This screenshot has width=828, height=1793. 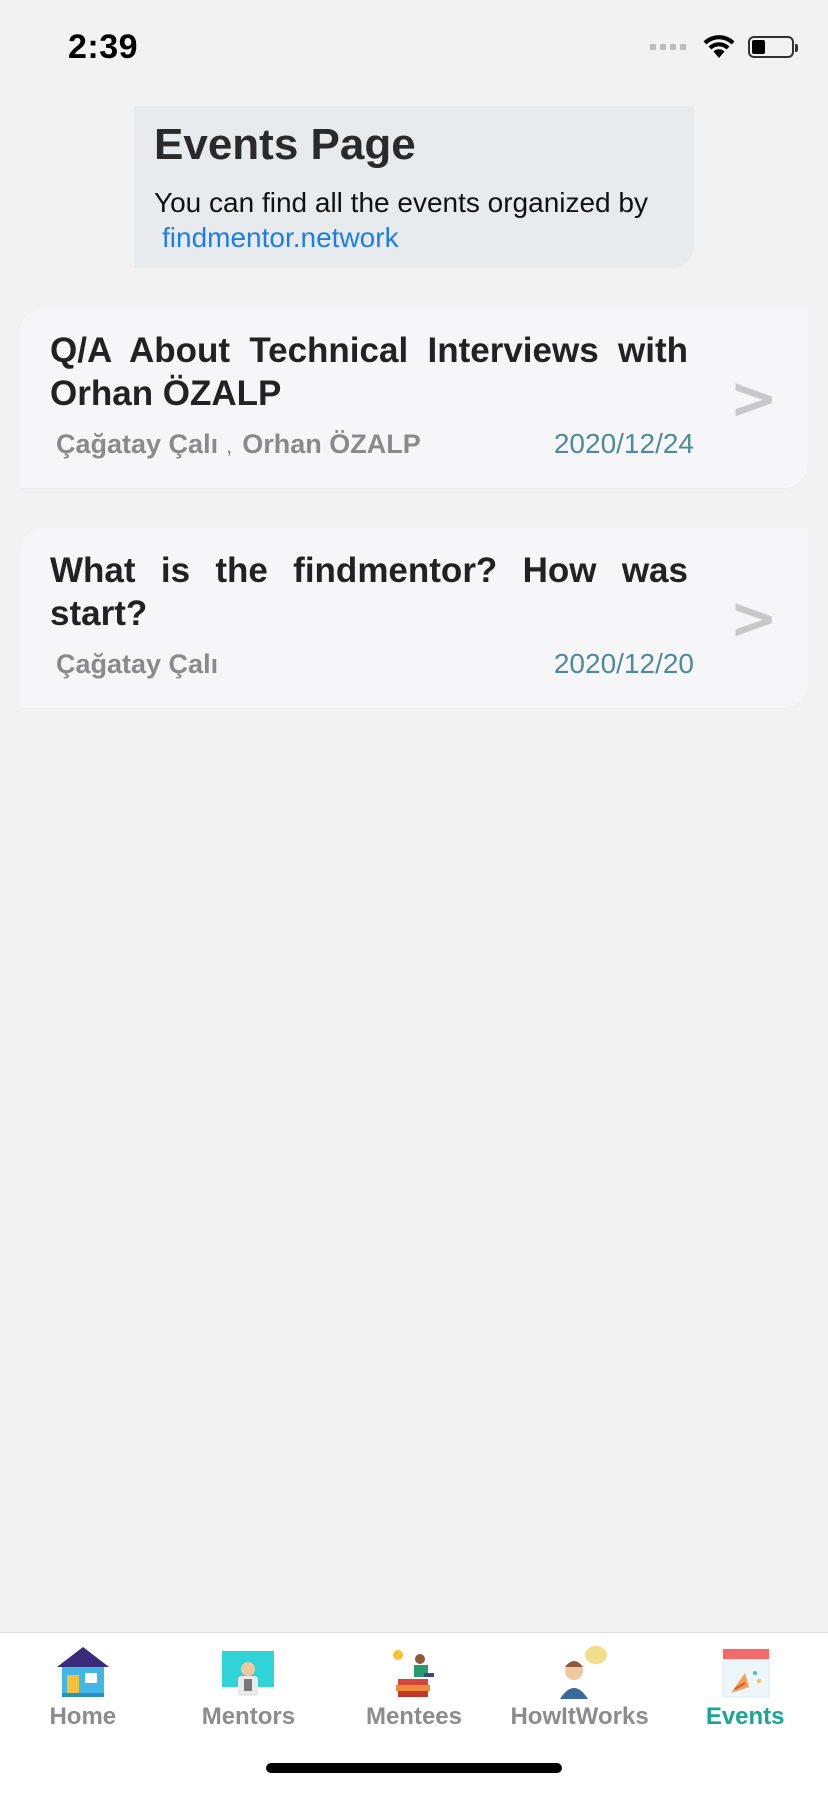 I want to click on page-title: Events Page, so click(x=285, y=144).